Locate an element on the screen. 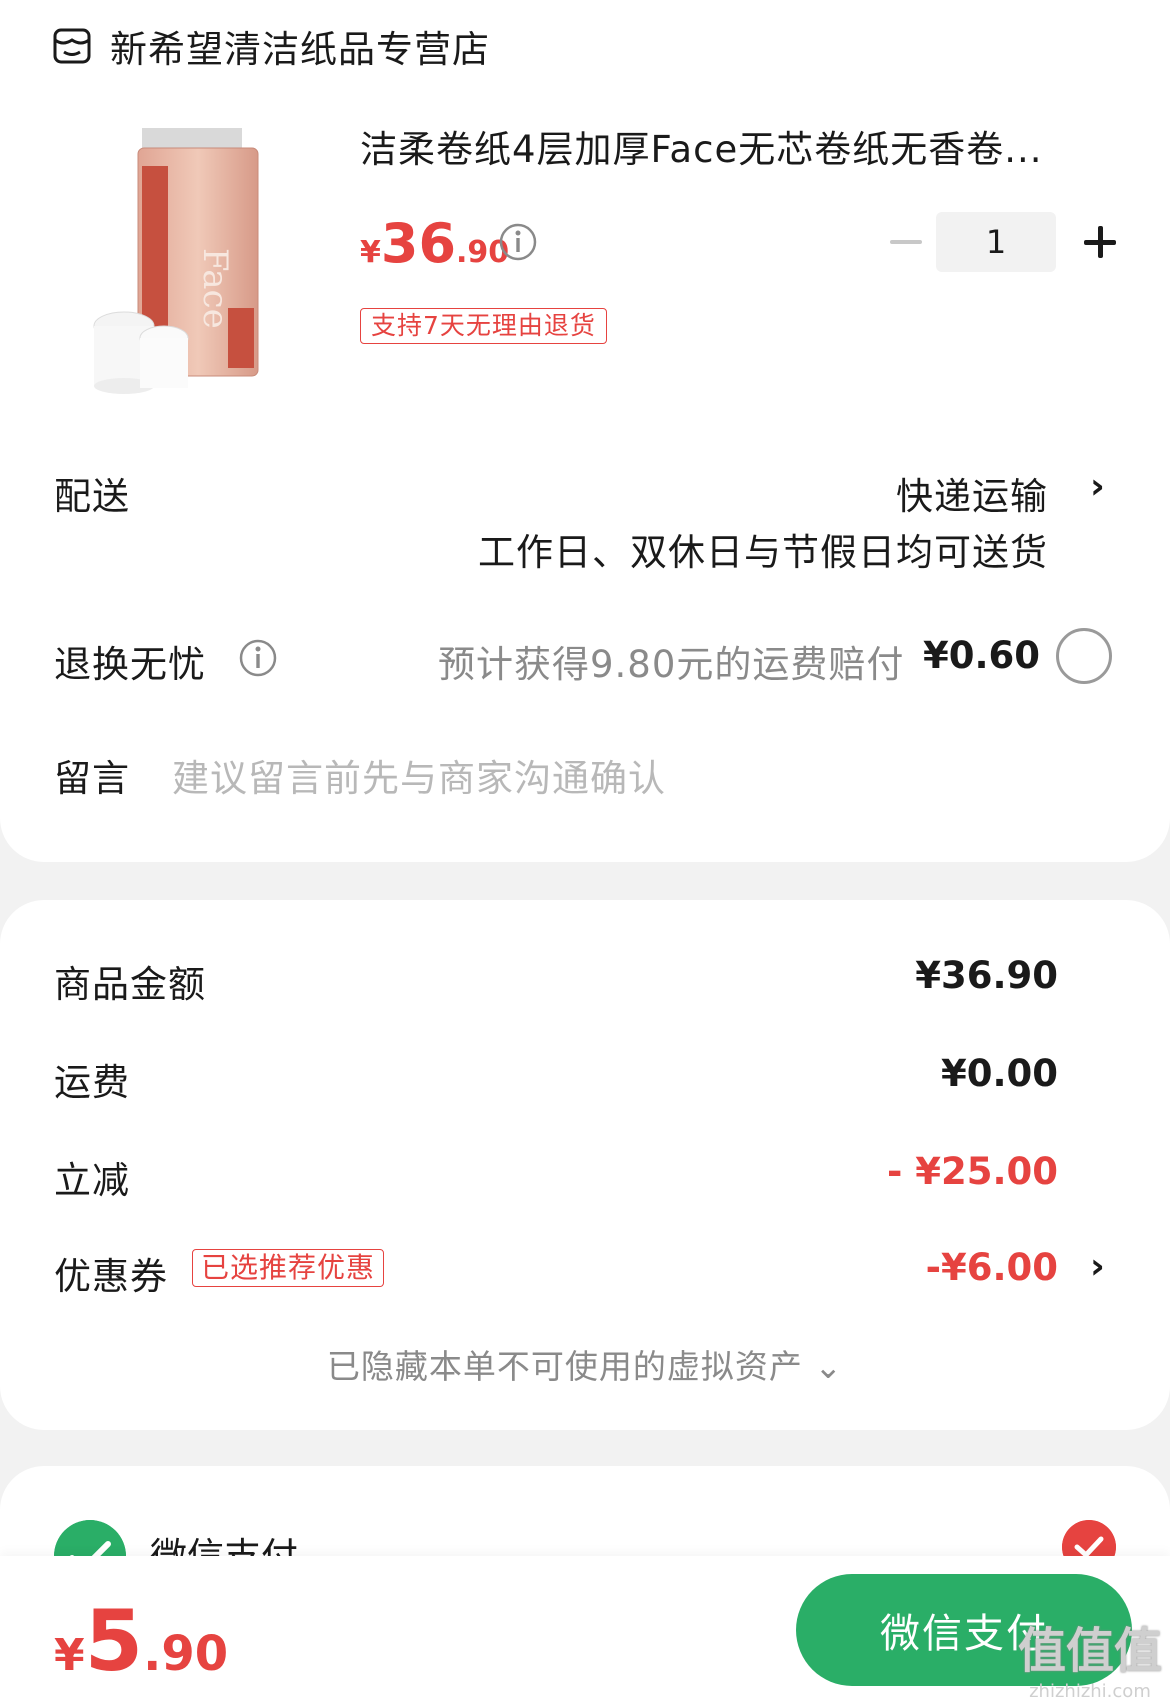 This screenshot has width=1170, height=1706. return-insurance-label: 退换无忧 is located at coordinates (130, 664).